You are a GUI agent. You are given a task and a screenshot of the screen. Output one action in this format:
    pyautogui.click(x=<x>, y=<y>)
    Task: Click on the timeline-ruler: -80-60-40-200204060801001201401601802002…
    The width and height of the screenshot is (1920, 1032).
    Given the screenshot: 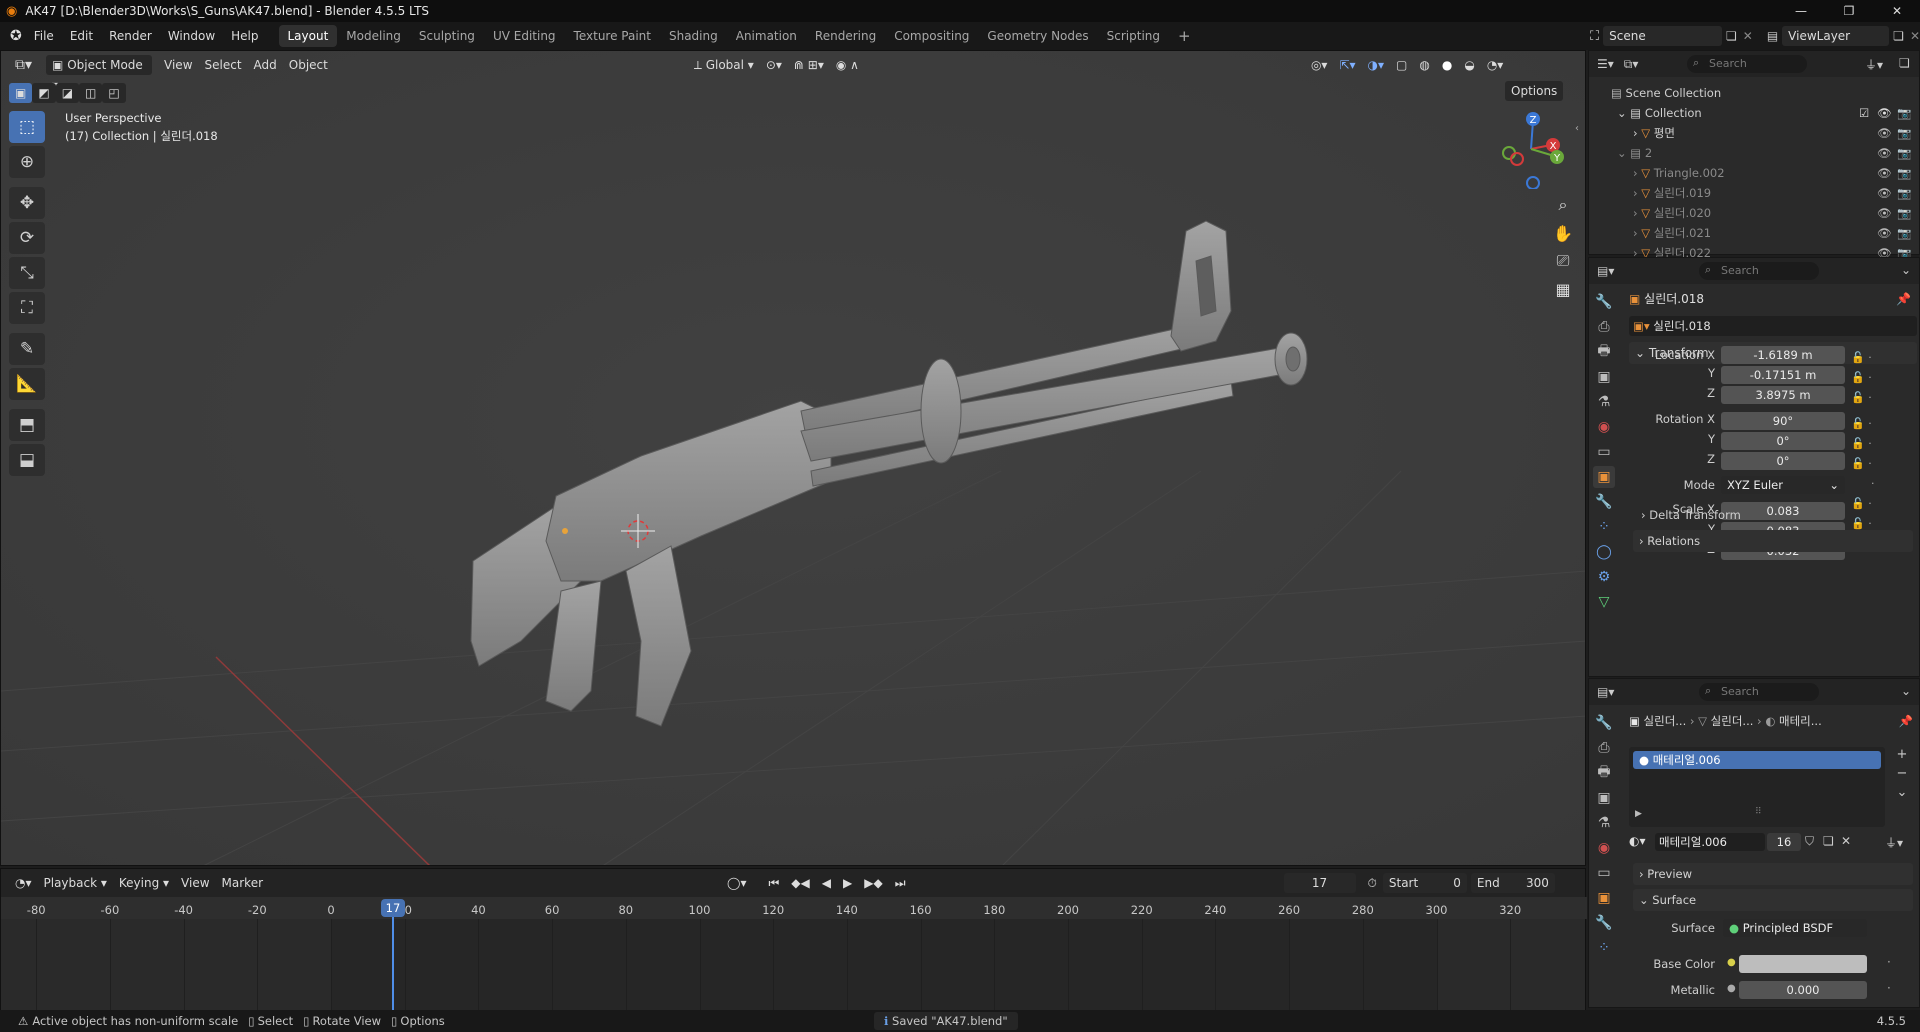 What is the action you would take?
    pyautogui.click(x=794, y=908)
    